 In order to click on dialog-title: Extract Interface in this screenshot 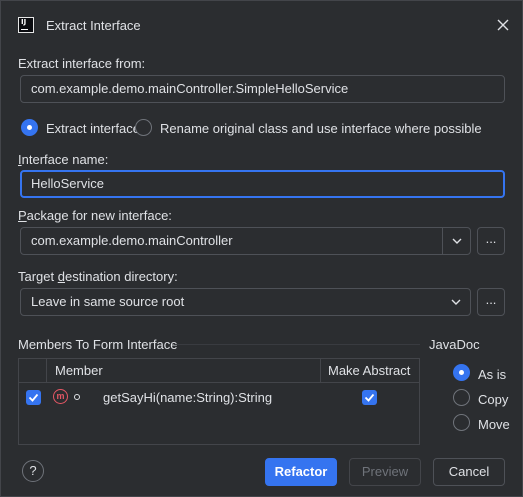, I will do `click(93, 25)`.